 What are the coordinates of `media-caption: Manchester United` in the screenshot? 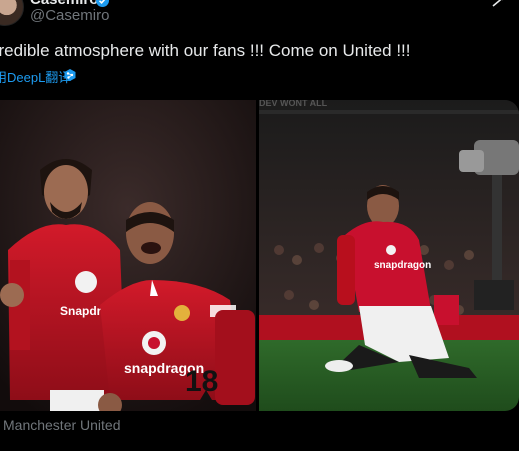 It's located at (62, 425).